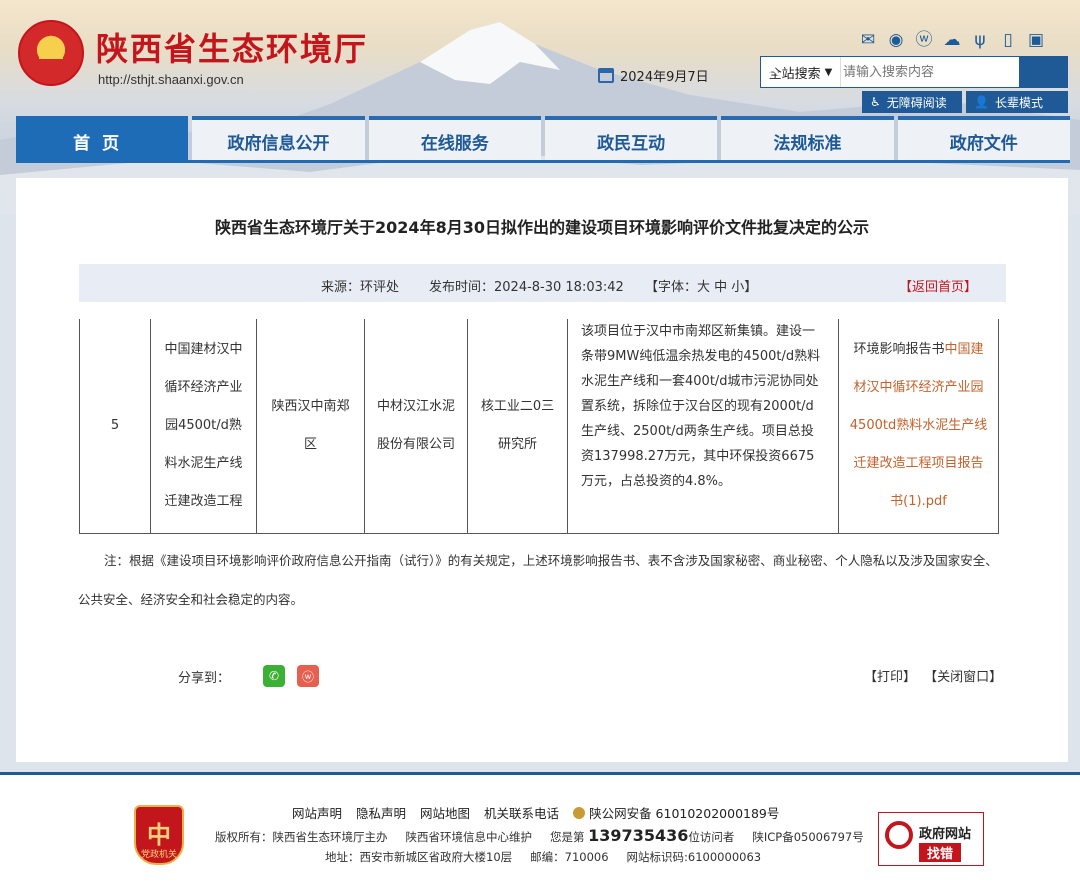 The image size is (1080, 889). I want to click on article-actions: 【打印】 【关闭窗口】, so click(931, 675).